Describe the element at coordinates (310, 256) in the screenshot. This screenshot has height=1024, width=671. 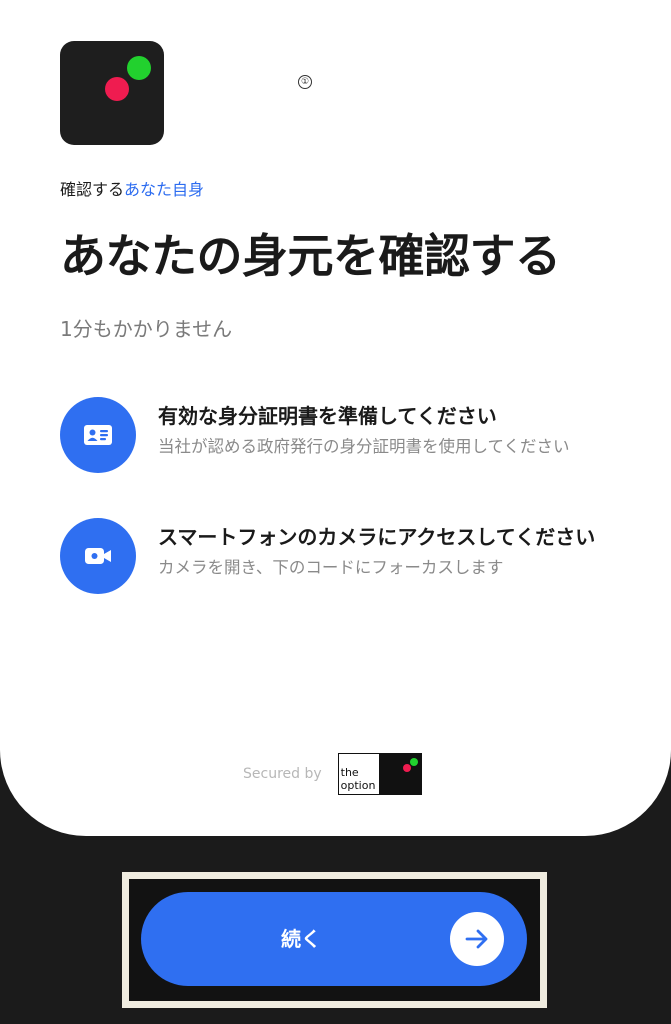
I see `page-title: あなたの身元を確認する` at that location.